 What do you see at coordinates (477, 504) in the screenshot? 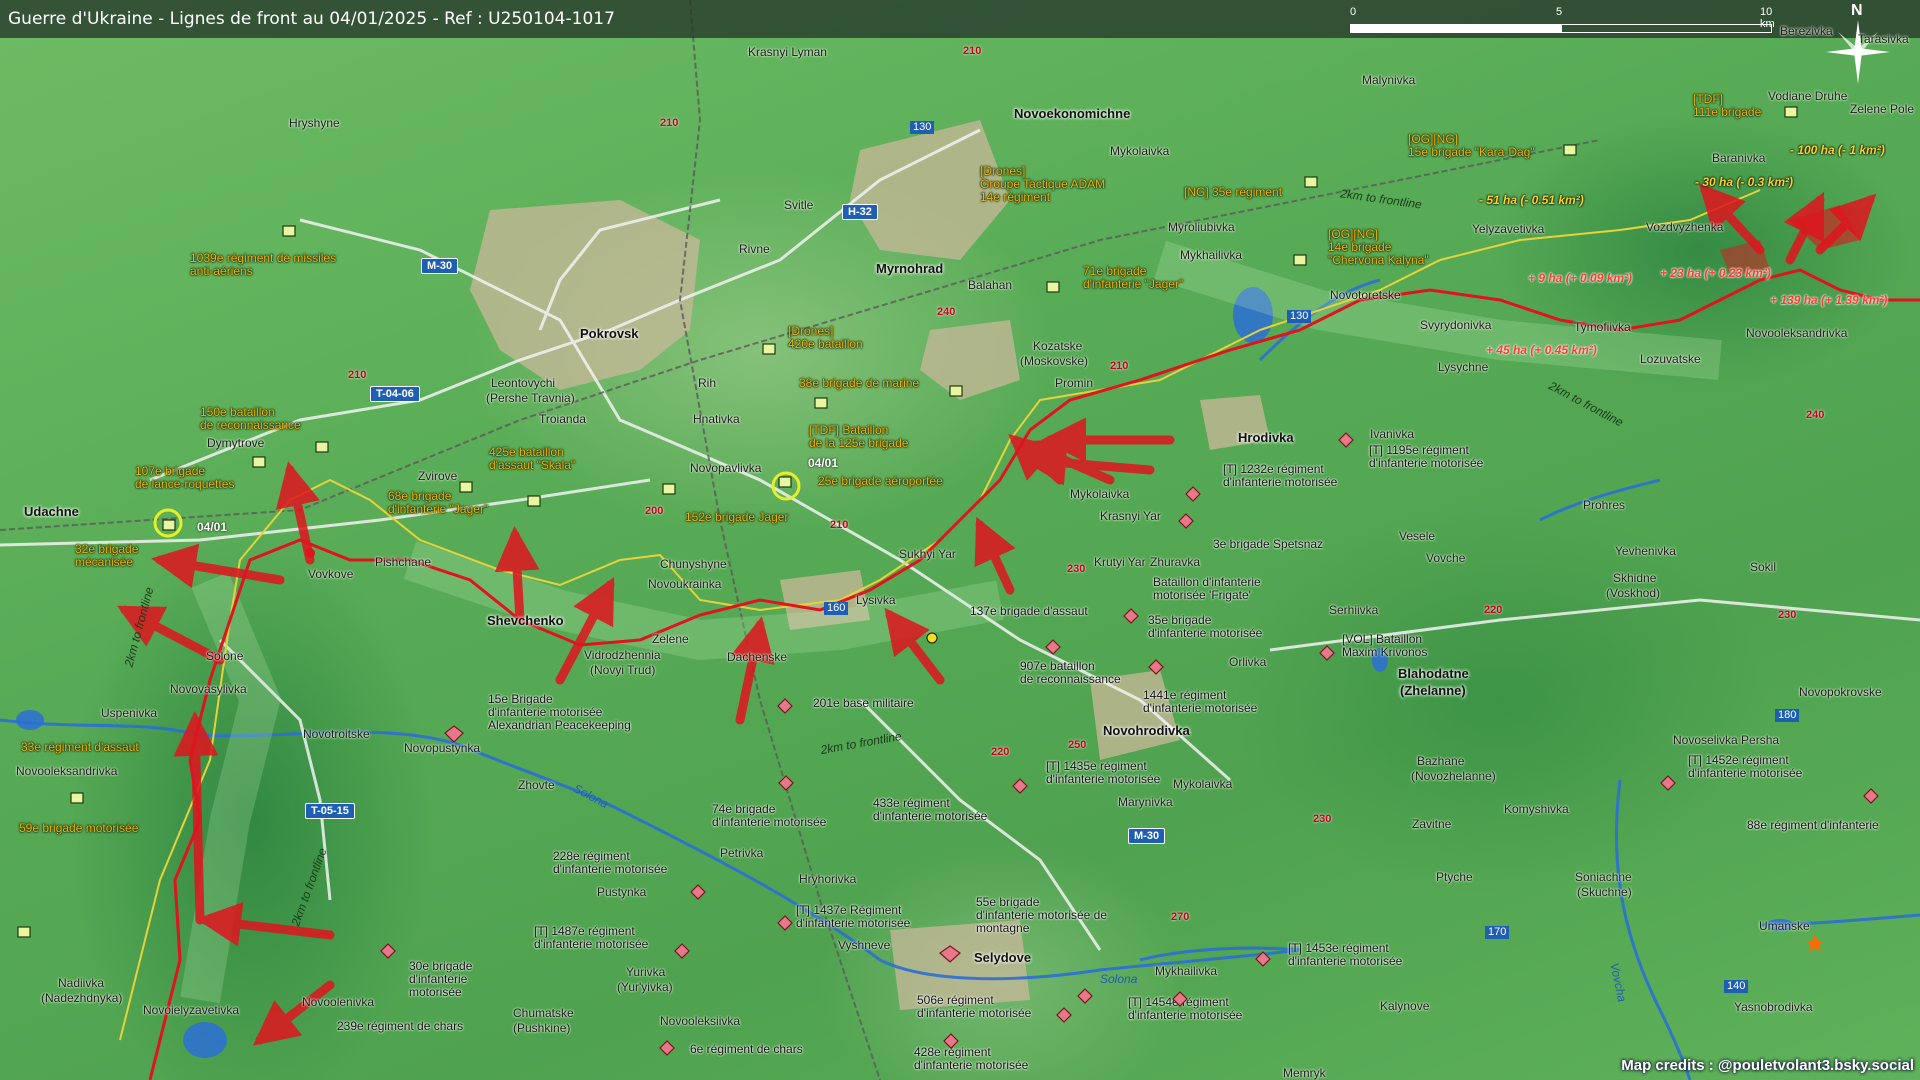
I see `highlight-rings` at bounding box center [477, 504].